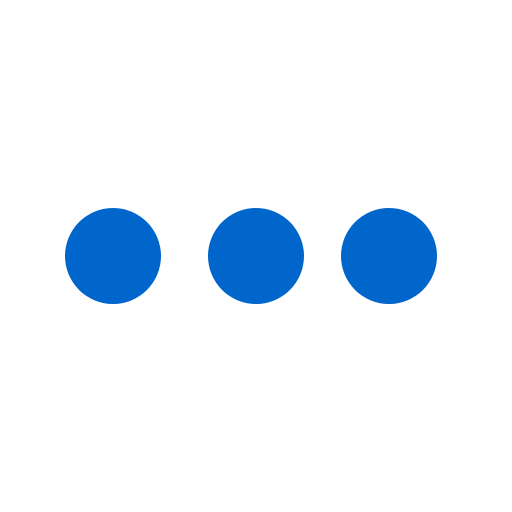 The width and height of the screenshot is (512, 512). What do you see at coordinates (113, 256) in the screenshot?
I see `dot-left` at bounding box center [113, 256].